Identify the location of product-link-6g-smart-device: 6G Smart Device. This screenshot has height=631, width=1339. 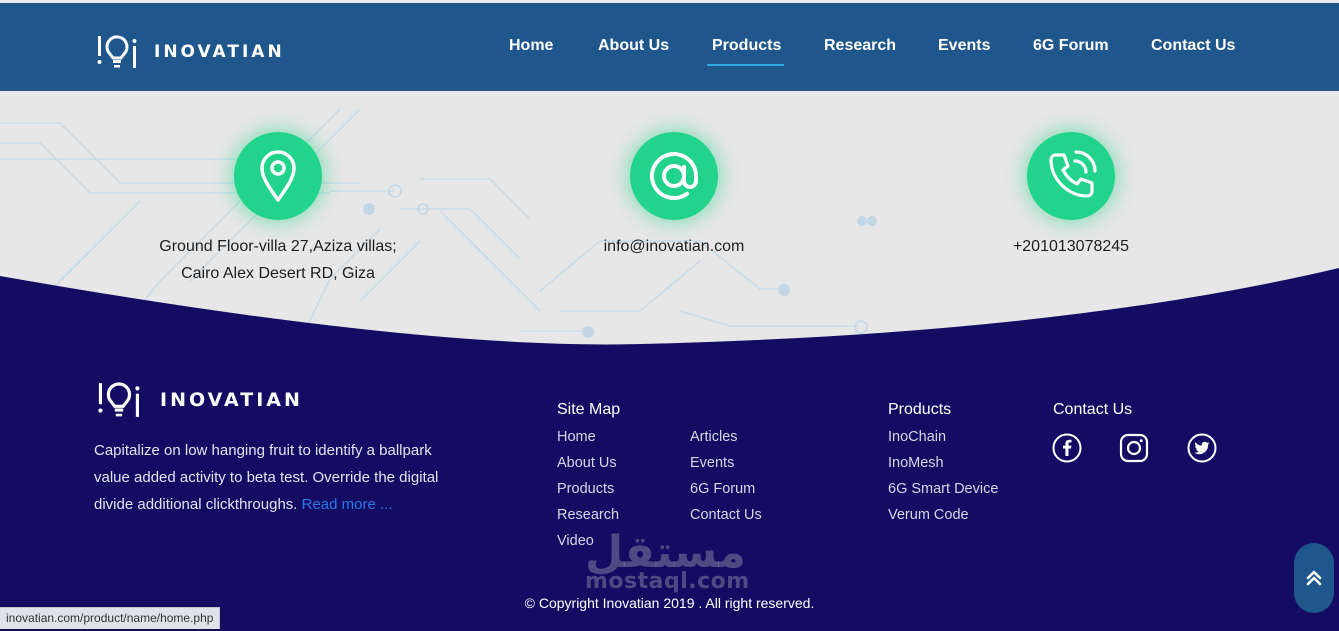
(943, 489).